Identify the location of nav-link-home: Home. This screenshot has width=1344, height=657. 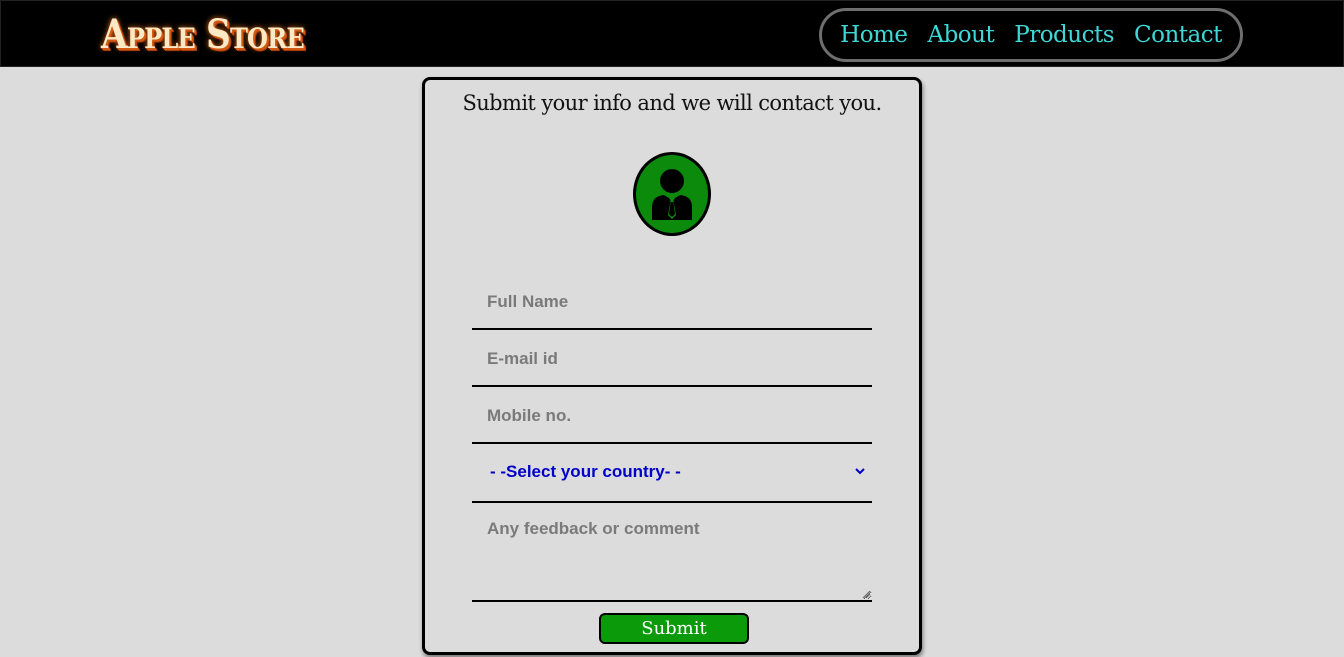
(874, 35).